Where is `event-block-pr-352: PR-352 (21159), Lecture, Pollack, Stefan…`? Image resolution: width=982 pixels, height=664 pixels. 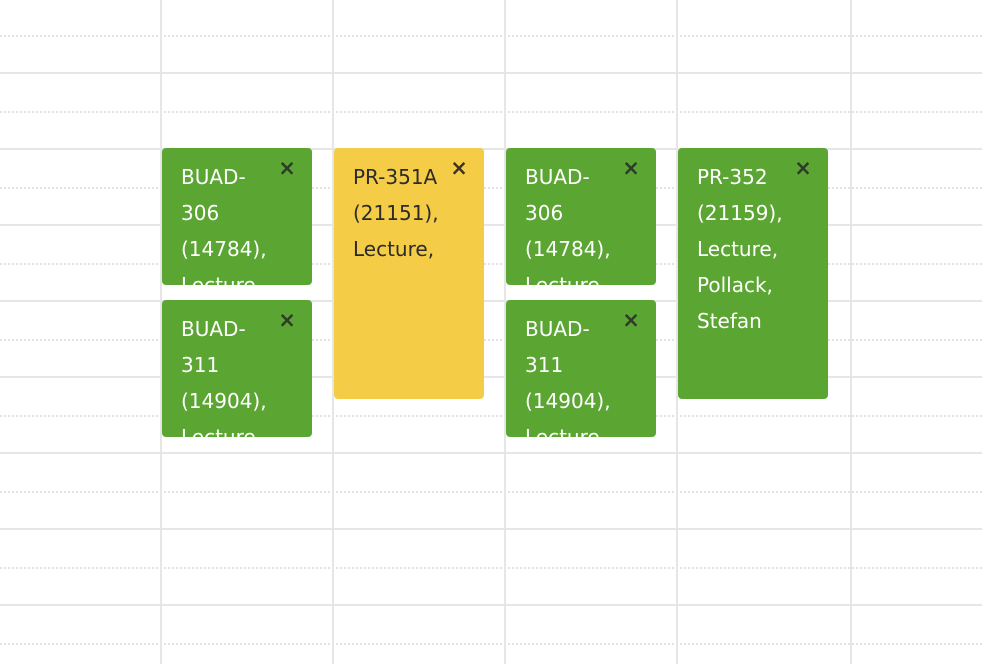
event-block-pr-352: PR-352 (21159), Lecture, Pollack, Stefan… is located at coordinates (753, 273).